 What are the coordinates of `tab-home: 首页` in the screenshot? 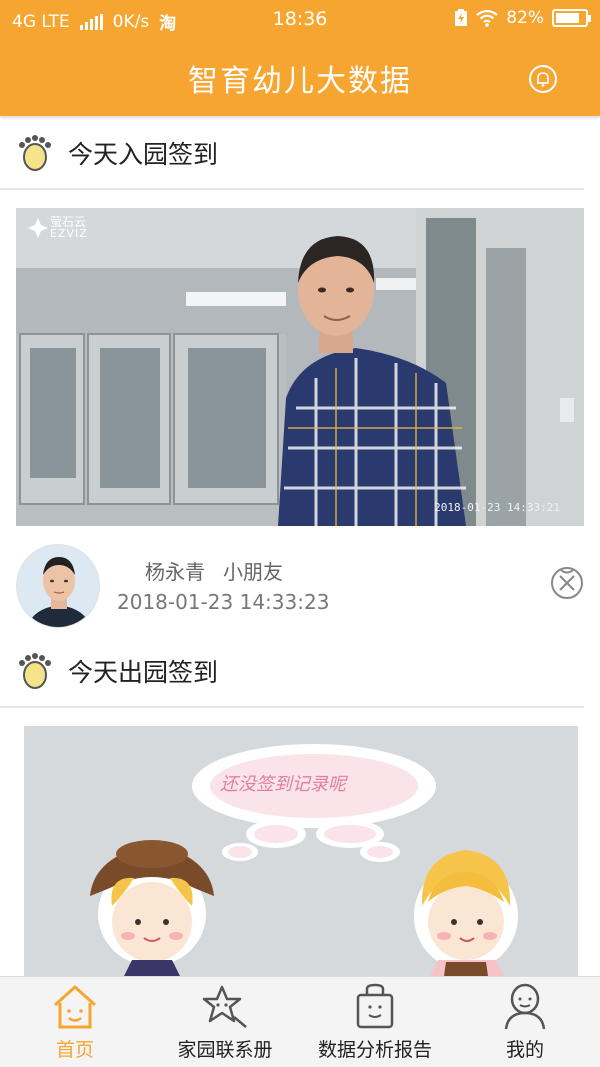 It's located at (75, 1022).